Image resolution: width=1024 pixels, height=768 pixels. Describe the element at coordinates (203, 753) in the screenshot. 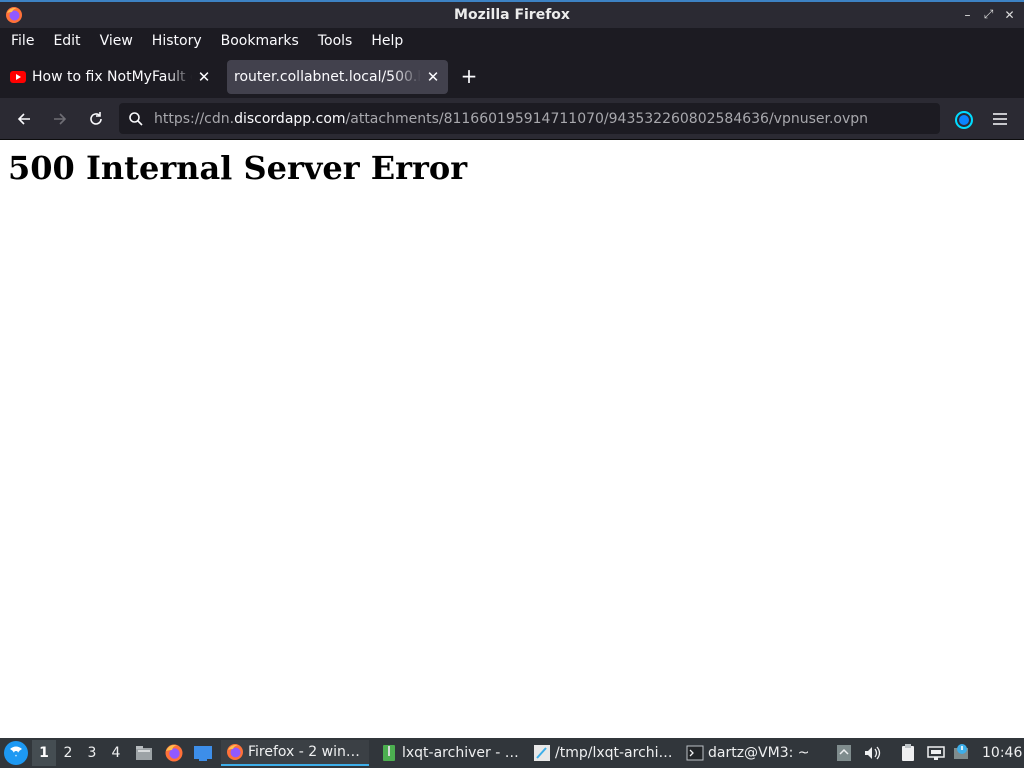

I see `desktop-icon` at that location.